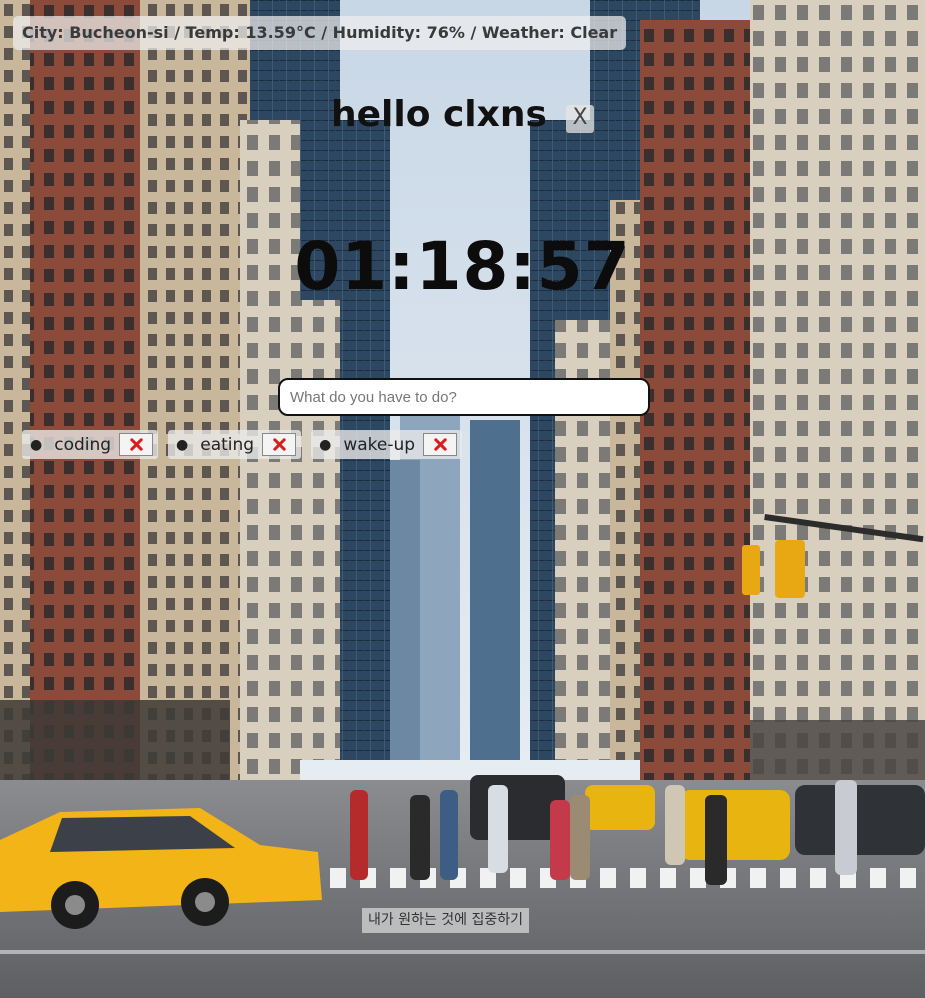 Image resolution: width=925 pixels, height=998 pixels. Describe the element at coordinates (446, 920) in the screenshot. I see `quote-text: 내가 원하는 것에 집중하기` at that location.